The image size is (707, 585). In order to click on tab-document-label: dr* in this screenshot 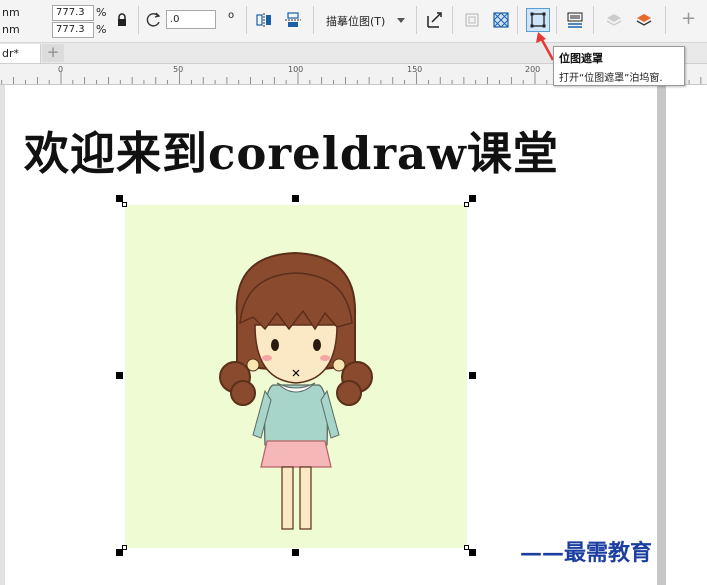, I will do `click(11, 53)`.